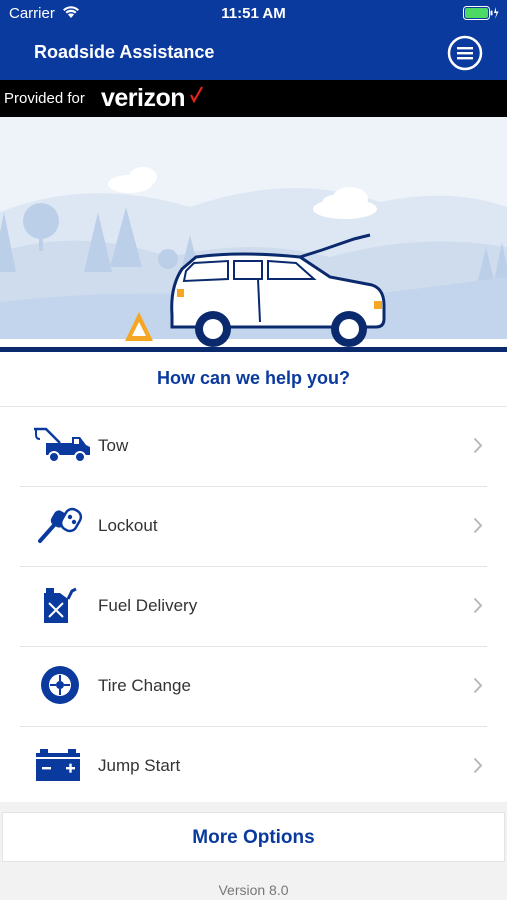 The height and width of the screenshot is (900, 507). I want to click on service-label-tire-change: Tire Change, so click(144, 685).